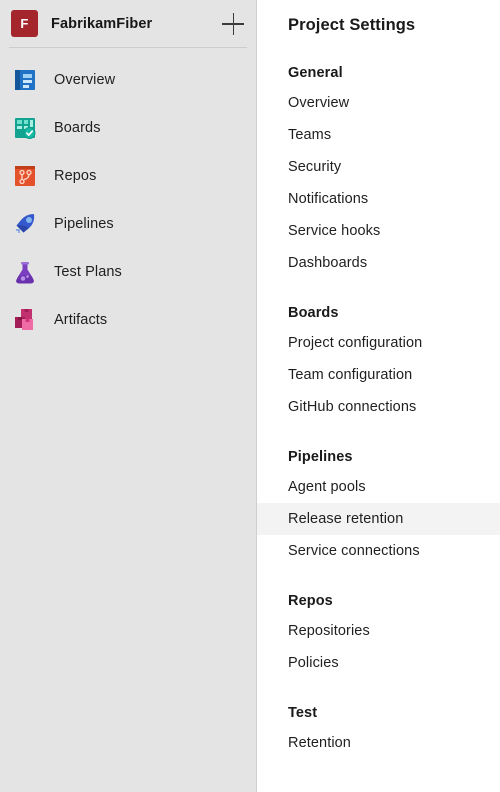 Image resolution: width=500 pixels, height=792 pixels. I want to click on sidebar-item-label: Repos, so click(75, 176).